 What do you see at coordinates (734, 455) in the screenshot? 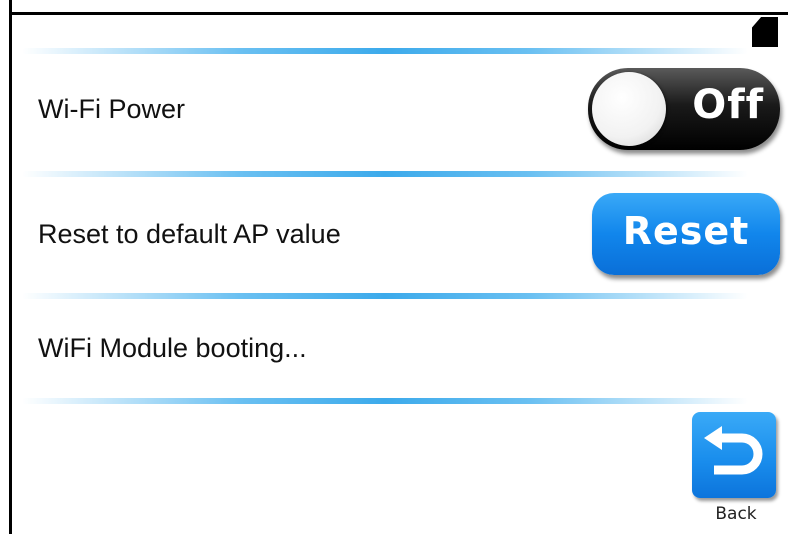
I see `return-arrow-icon` at bounding box center [734, 455].